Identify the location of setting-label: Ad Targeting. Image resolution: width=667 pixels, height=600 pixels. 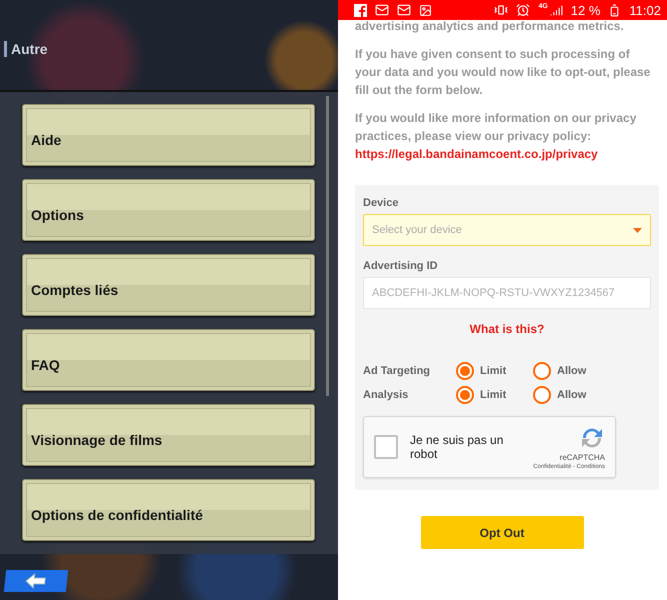
(397, 371).